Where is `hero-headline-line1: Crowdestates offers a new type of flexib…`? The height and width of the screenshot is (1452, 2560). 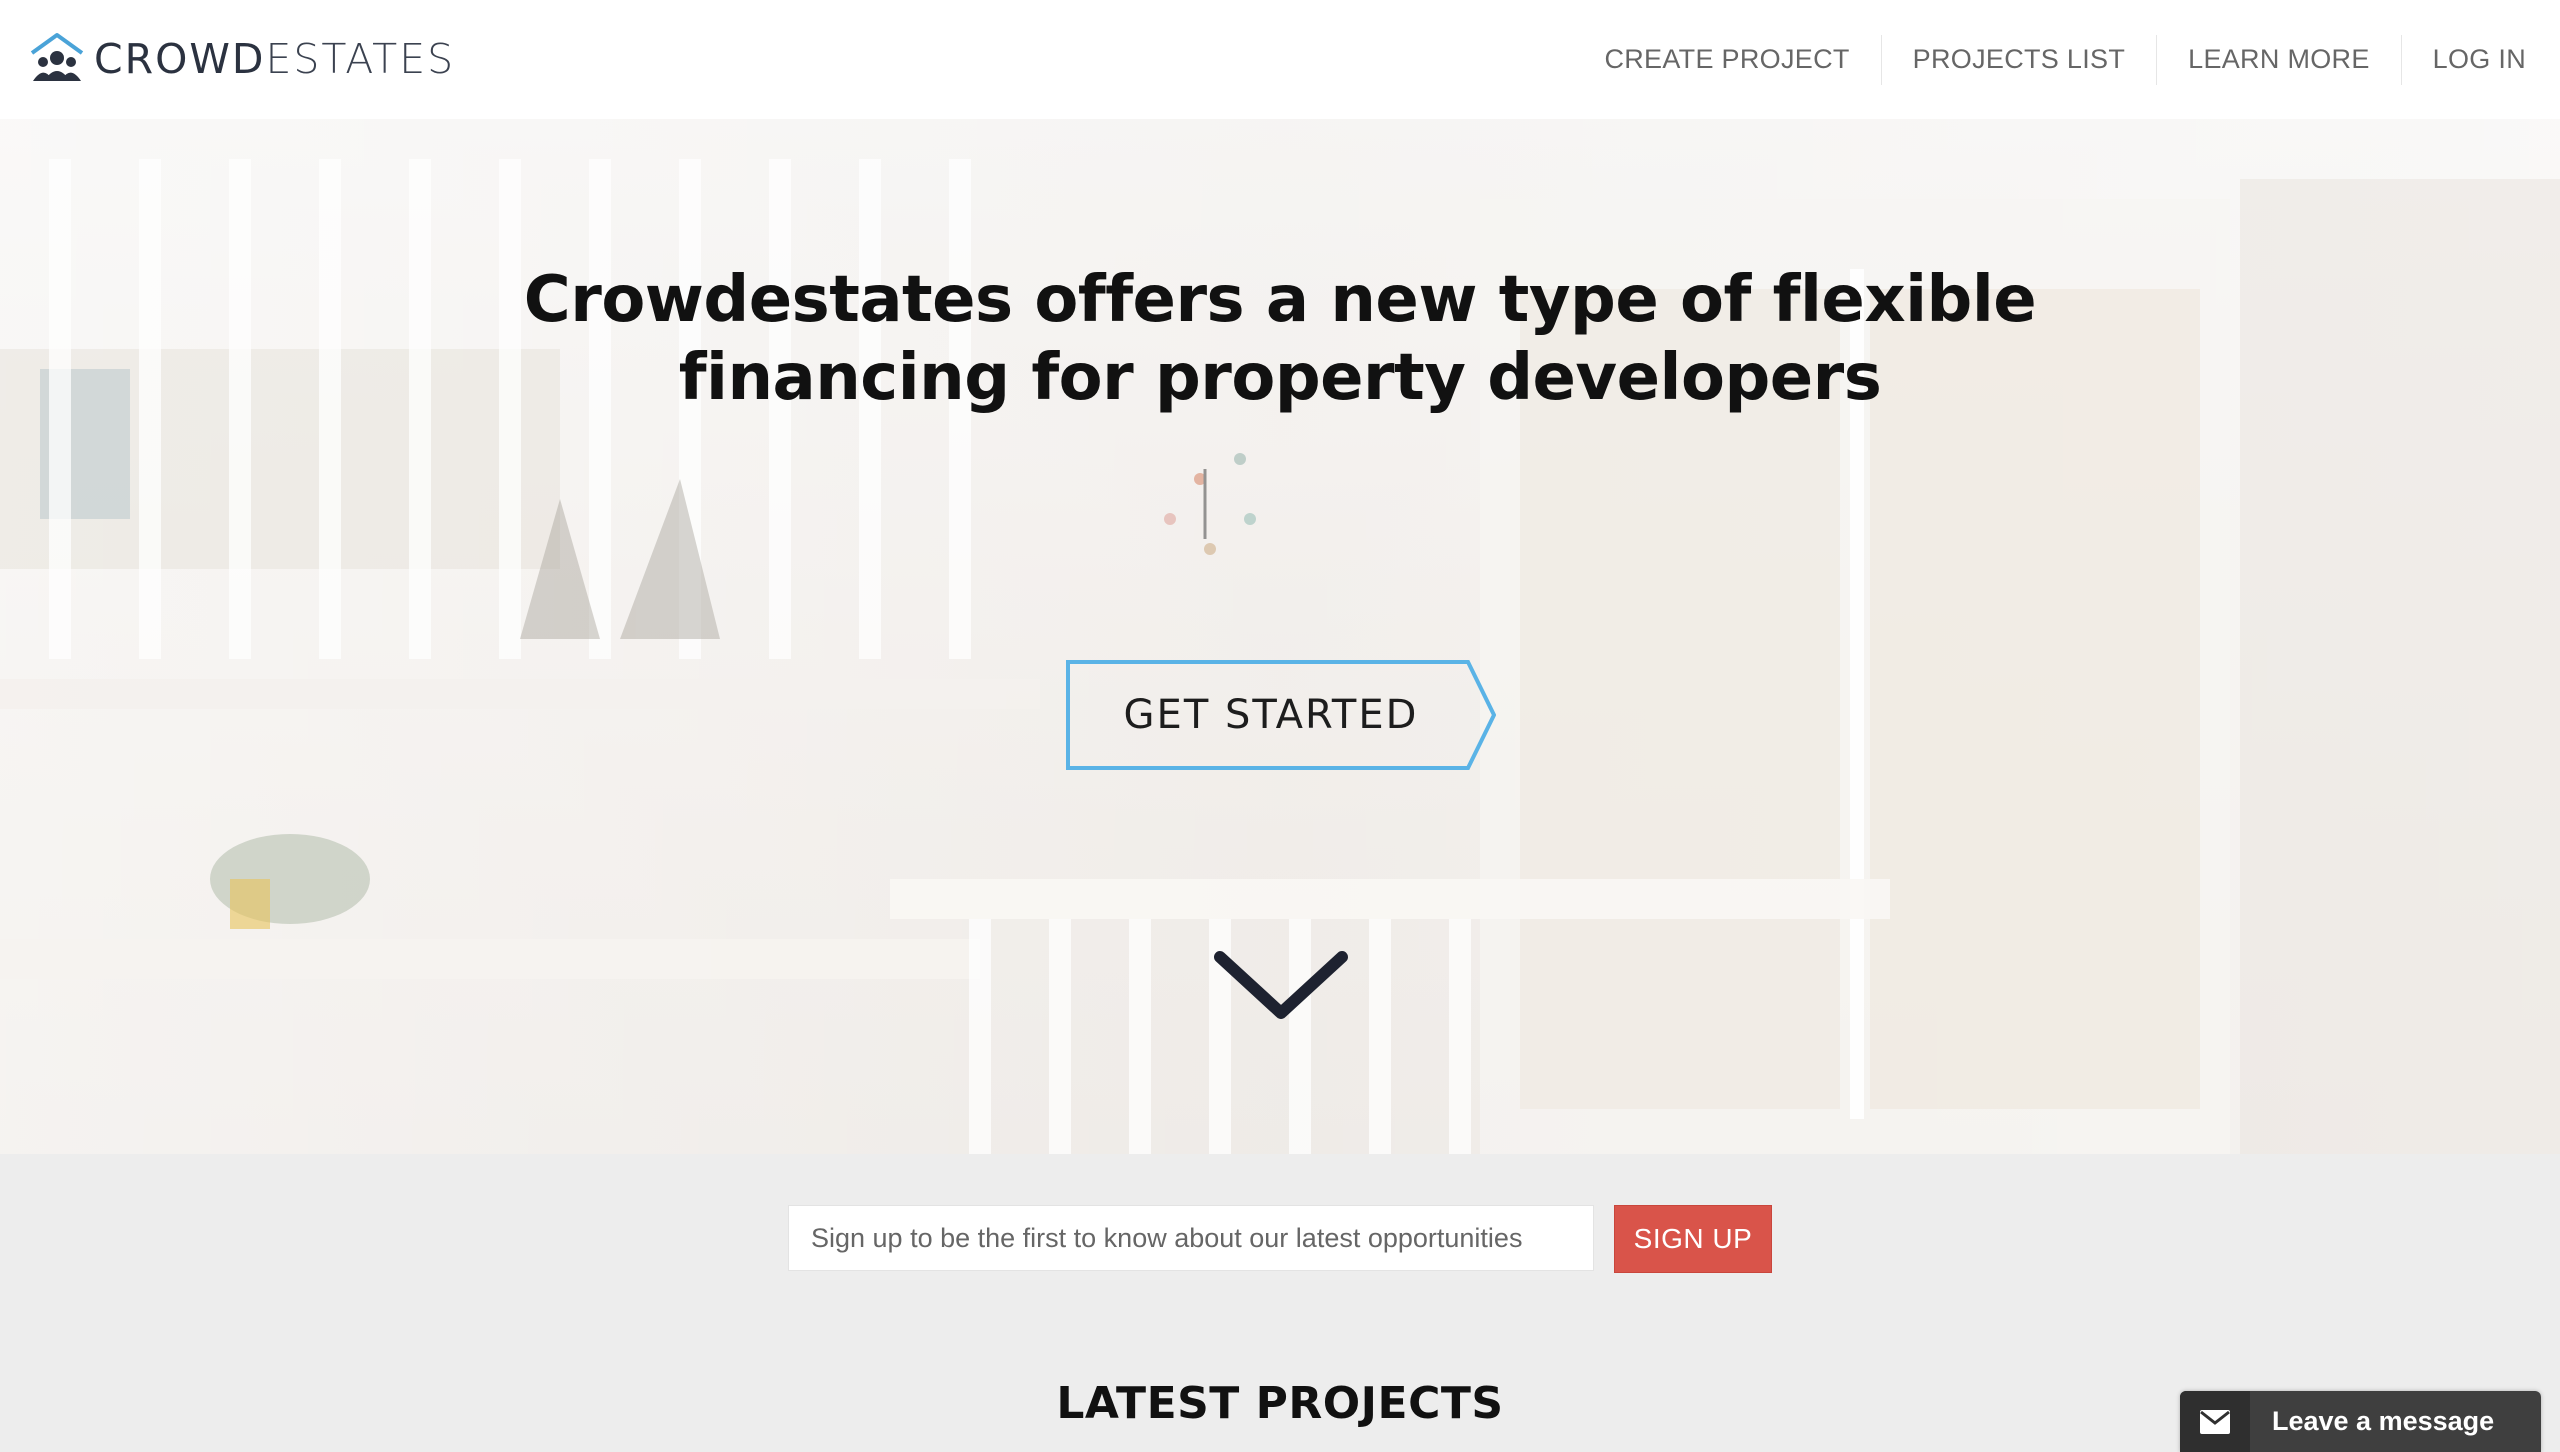
hero-headline-line1: Crowdestates offers a new type of flexib… is located at coordinates (1280, 300).